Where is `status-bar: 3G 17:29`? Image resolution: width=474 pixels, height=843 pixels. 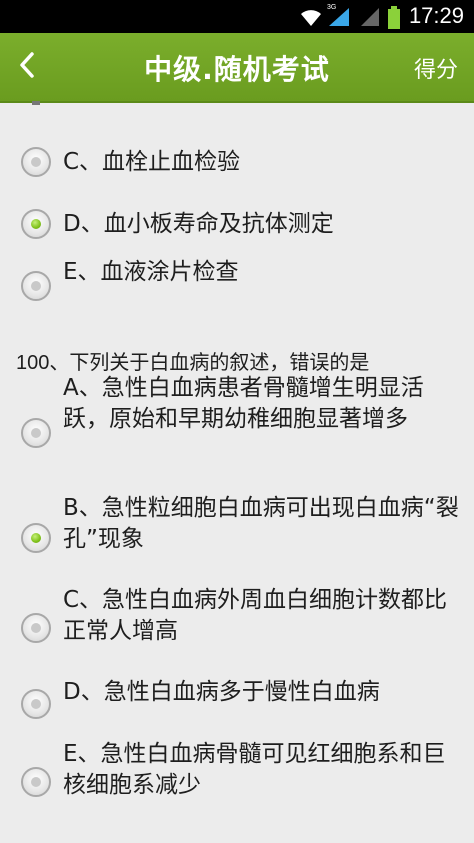 status-bar: 3G 17:29 is located at coordinates (237, 16).